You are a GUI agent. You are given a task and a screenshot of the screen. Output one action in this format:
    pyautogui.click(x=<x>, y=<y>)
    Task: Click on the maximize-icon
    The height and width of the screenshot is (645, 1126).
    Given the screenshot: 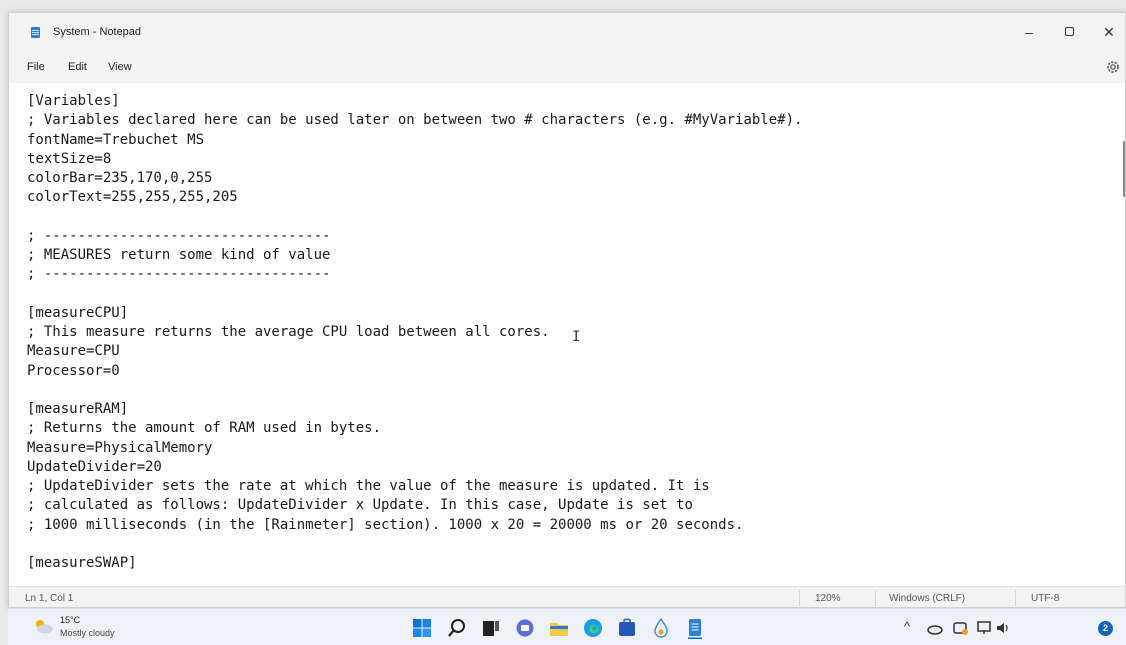 What is the action you would take?
    pyautogui.click(x=1069, y=32)
    